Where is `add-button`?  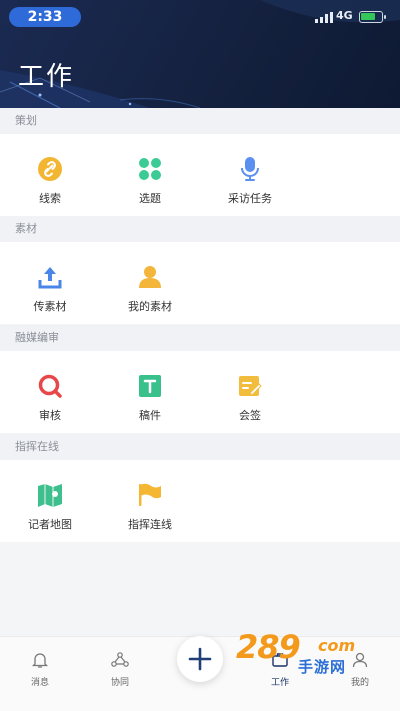
add-button is located at coordinates (200, 659).